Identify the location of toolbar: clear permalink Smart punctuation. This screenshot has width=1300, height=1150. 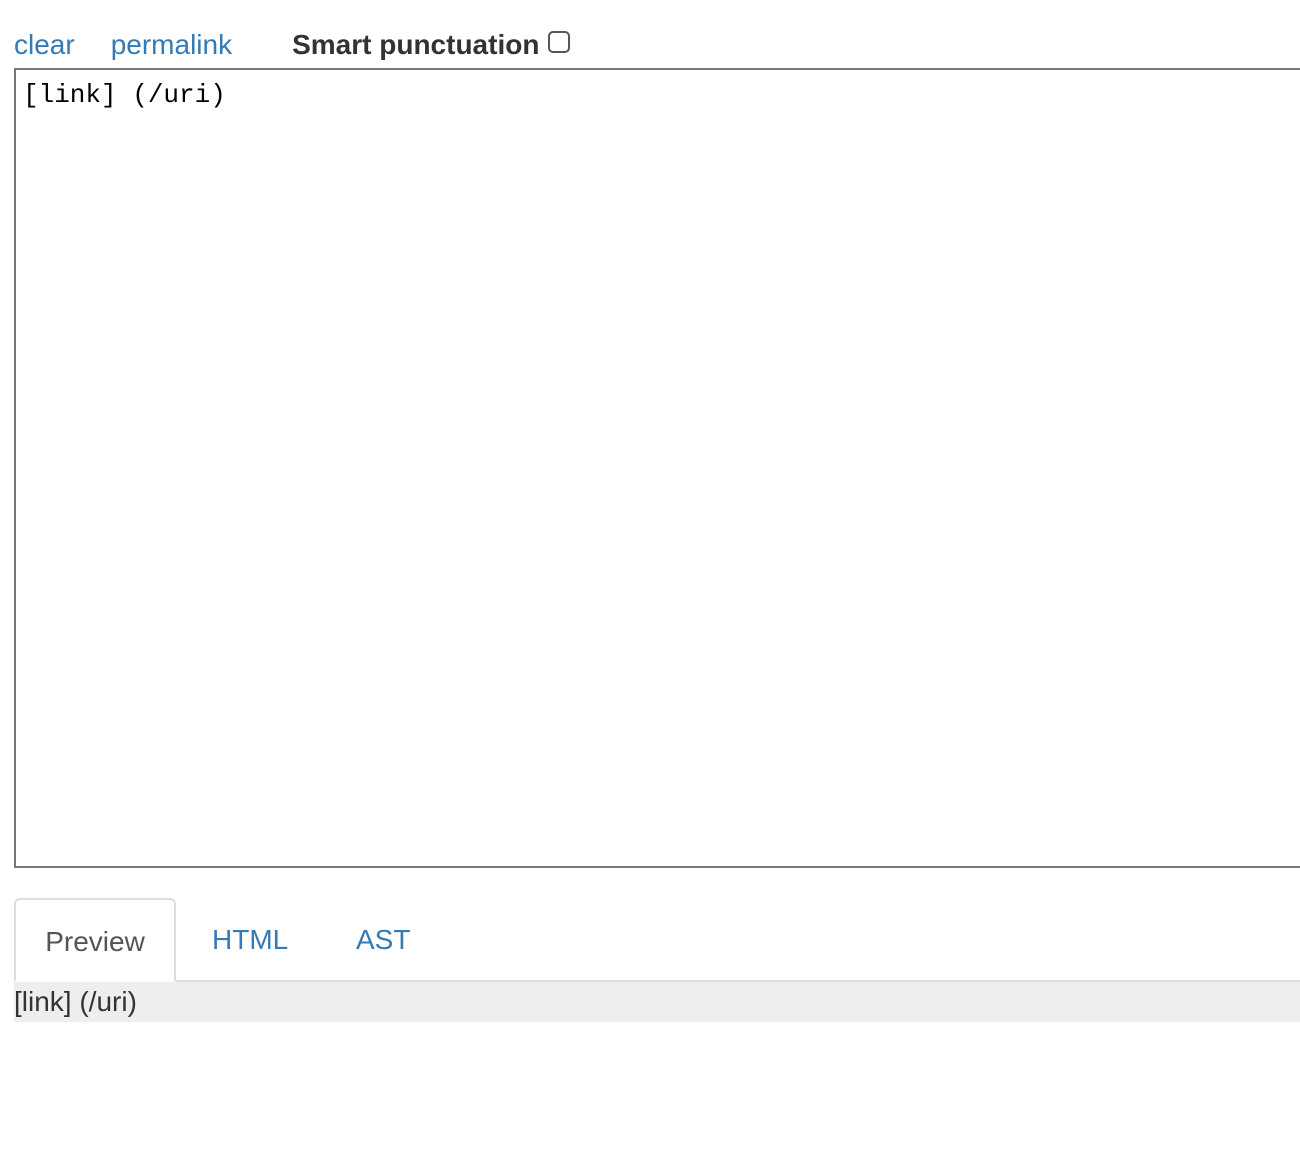
(292, 45).